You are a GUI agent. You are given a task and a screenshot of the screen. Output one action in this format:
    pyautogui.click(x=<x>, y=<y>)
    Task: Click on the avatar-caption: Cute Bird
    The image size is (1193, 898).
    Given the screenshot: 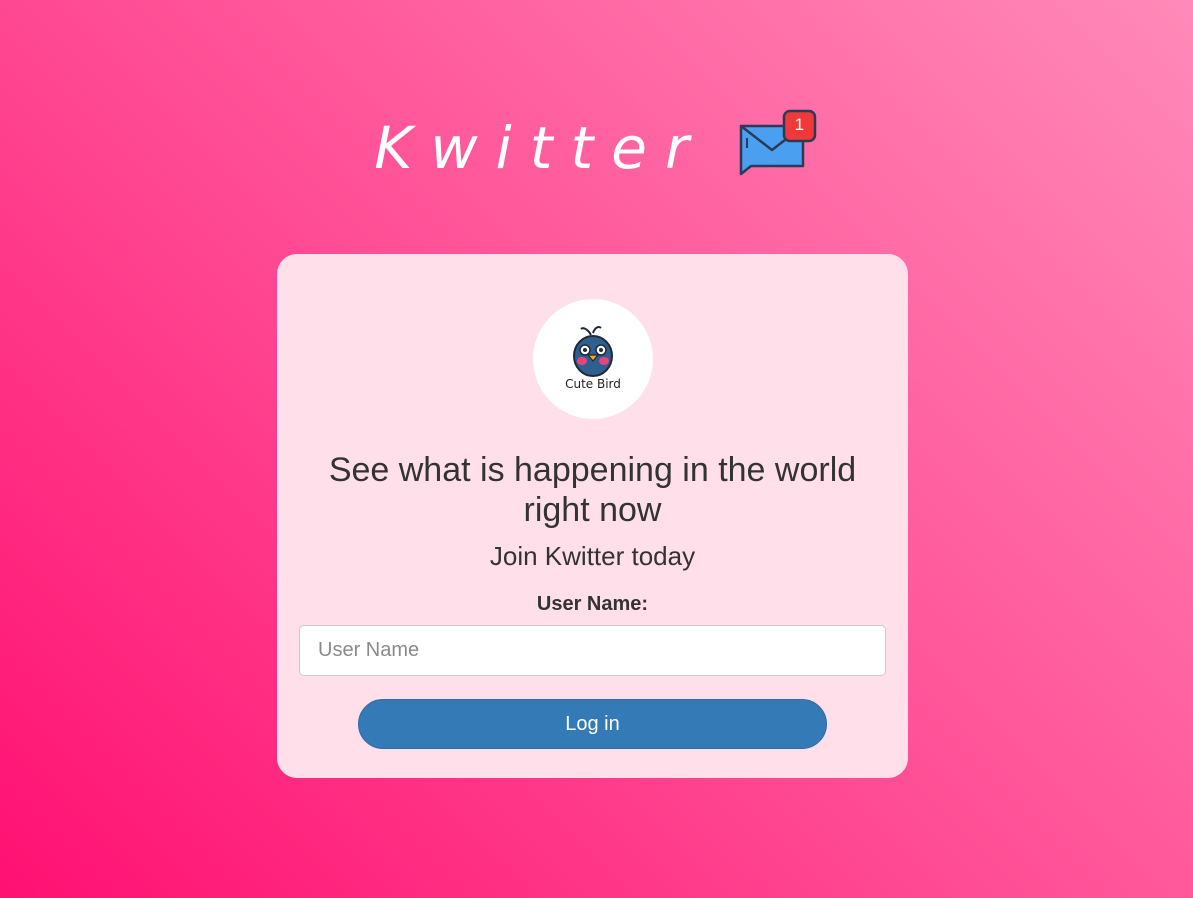 What is the action you would take?
    pyautogui.click(x=593, y=384)
    